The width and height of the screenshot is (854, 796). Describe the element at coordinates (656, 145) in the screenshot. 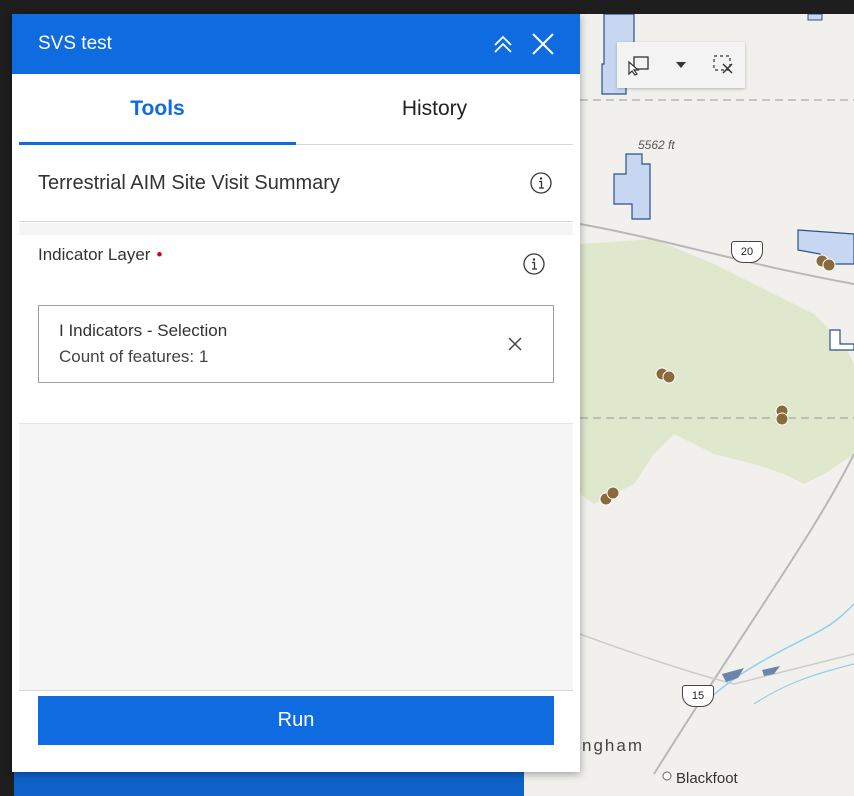

I see `elevation-label: 5562 ft` at that location.